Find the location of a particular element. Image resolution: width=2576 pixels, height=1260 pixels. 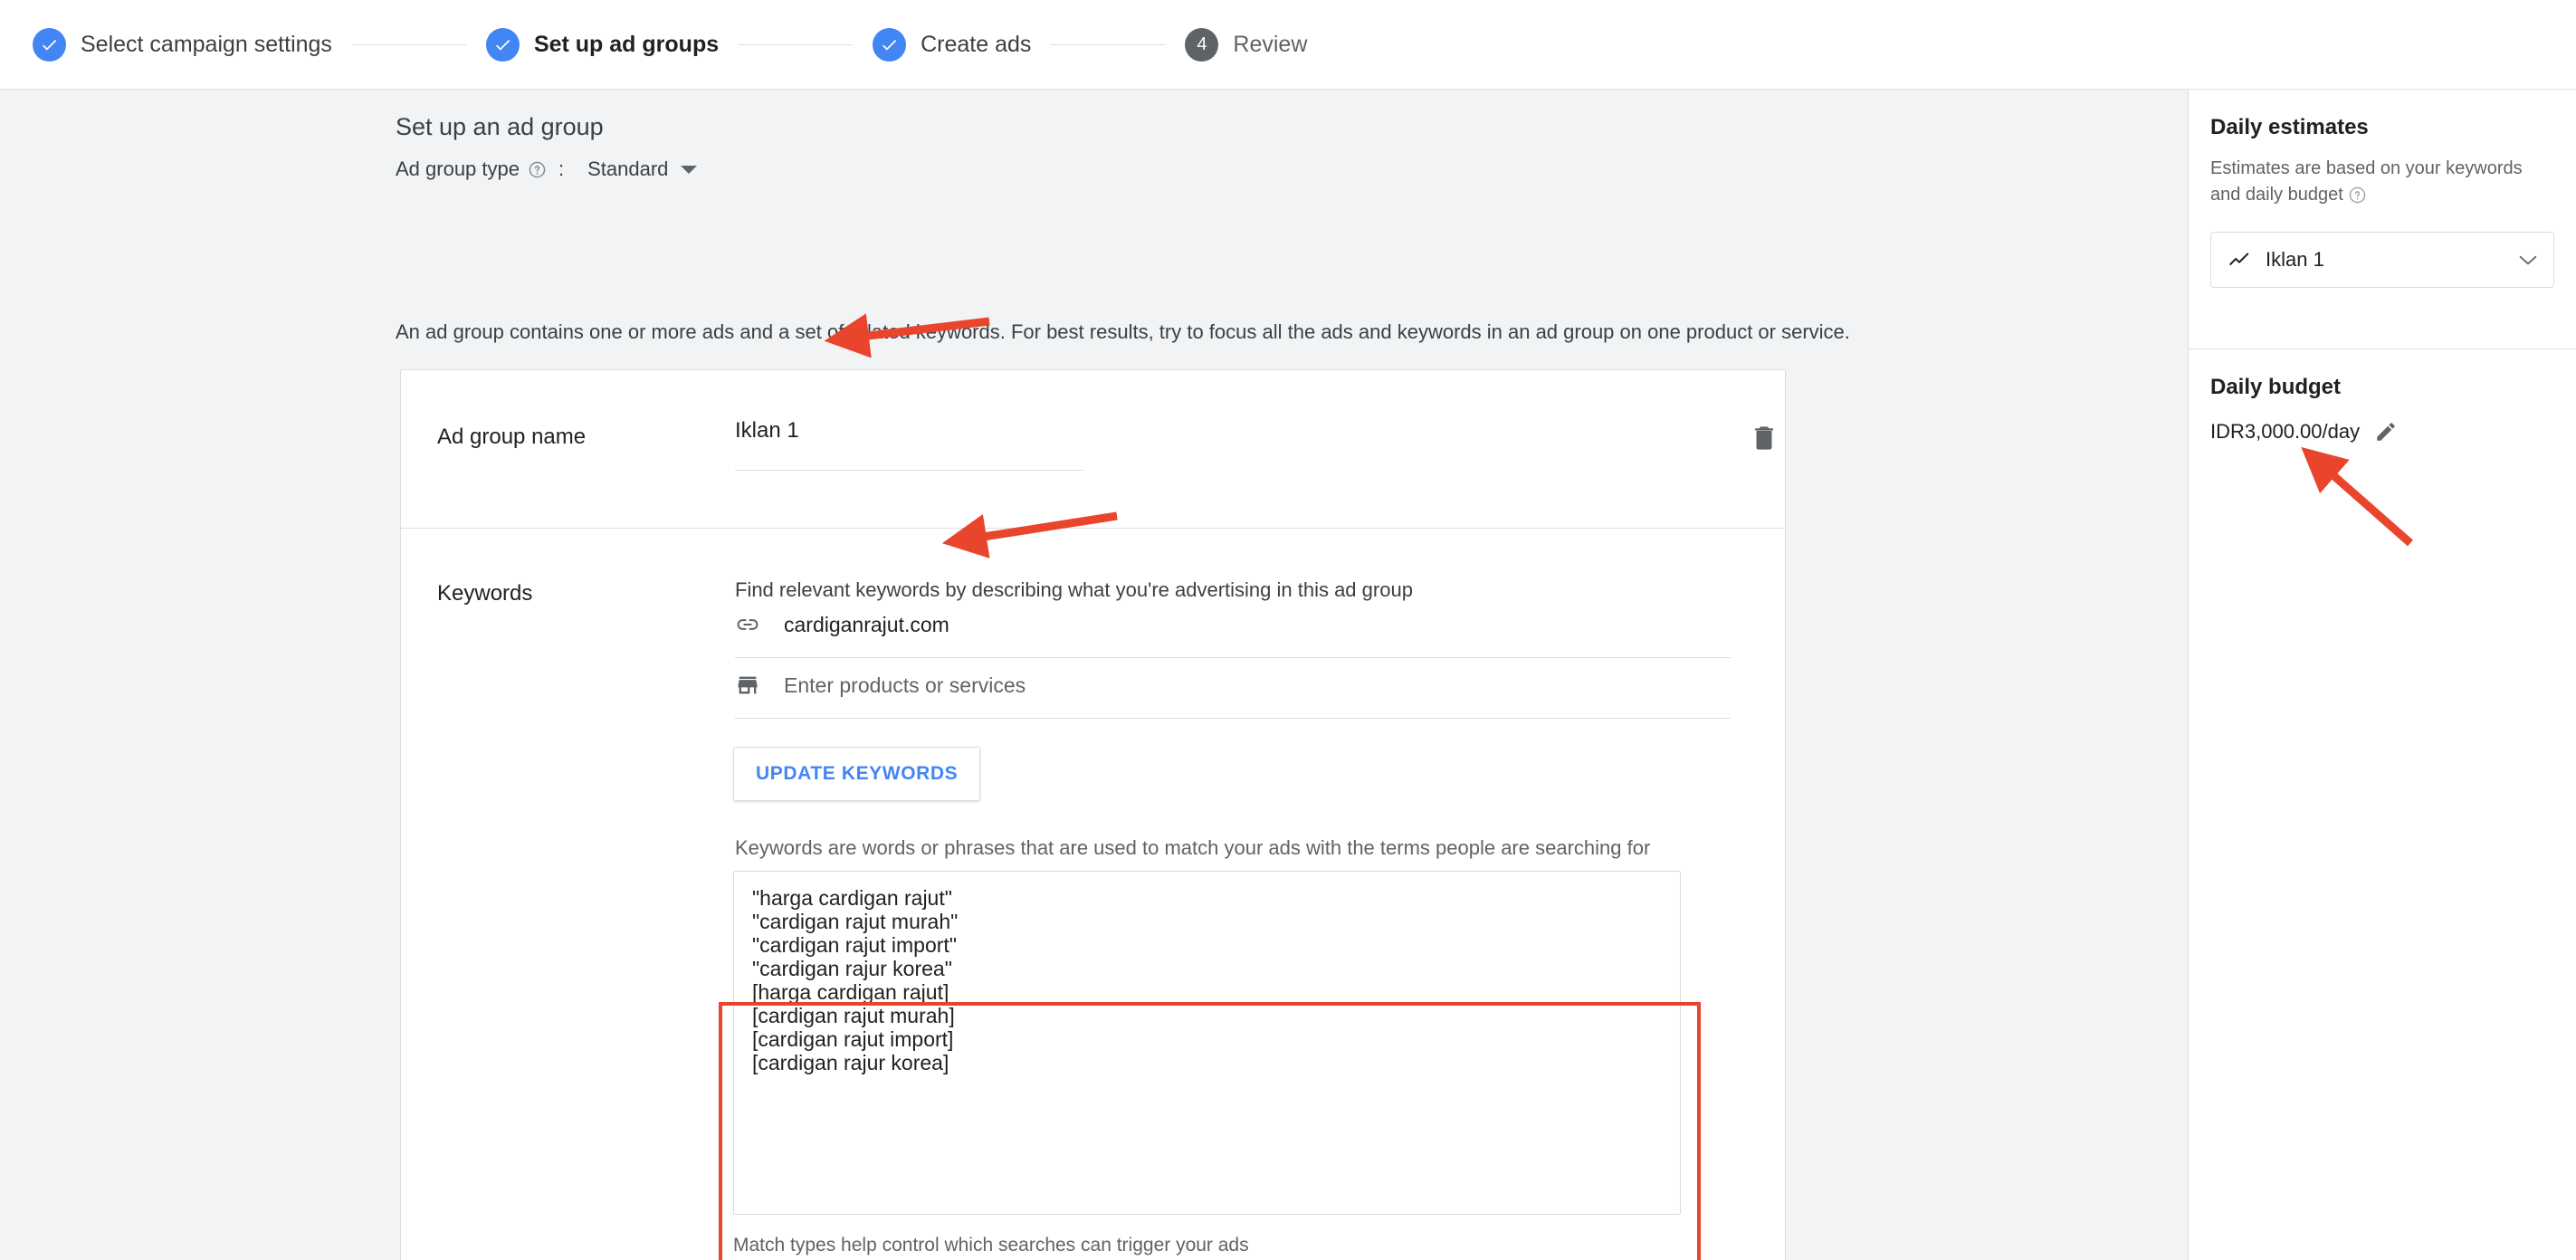

keywords-url-row: cardiganrajut.com is located at coordinates (1233, 635).